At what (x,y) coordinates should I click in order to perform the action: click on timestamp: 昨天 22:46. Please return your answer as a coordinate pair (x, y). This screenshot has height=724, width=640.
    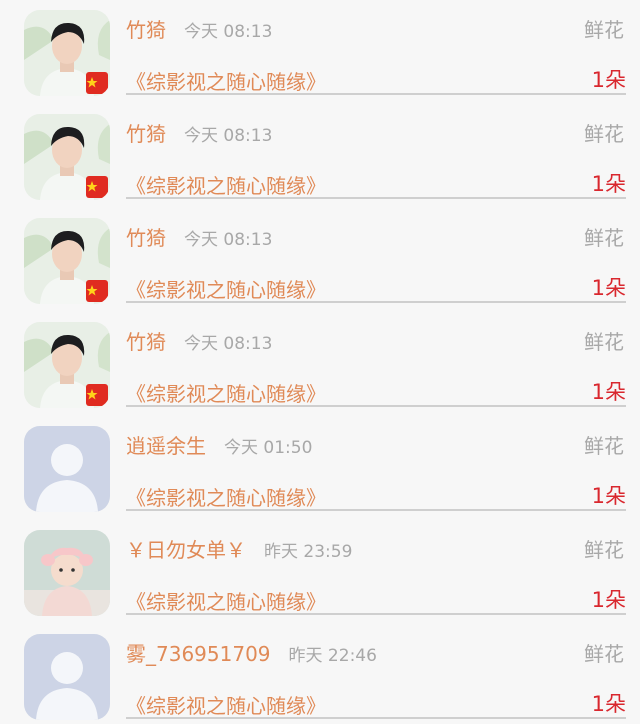
    Looking at the image, I should click on (332, 656).